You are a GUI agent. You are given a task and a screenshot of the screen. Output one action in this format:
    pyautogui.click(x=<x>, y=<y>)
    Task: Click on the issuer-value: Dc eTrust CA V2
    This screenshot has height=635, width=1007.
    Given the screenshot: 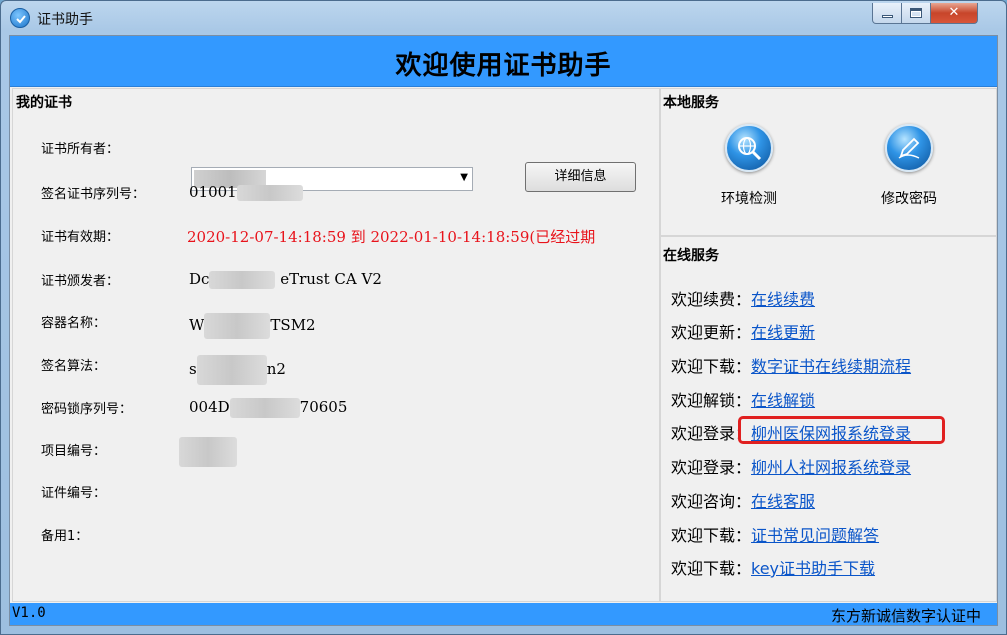 What is the action you would take?
    pyautogui.click(x=285, y=279)
    